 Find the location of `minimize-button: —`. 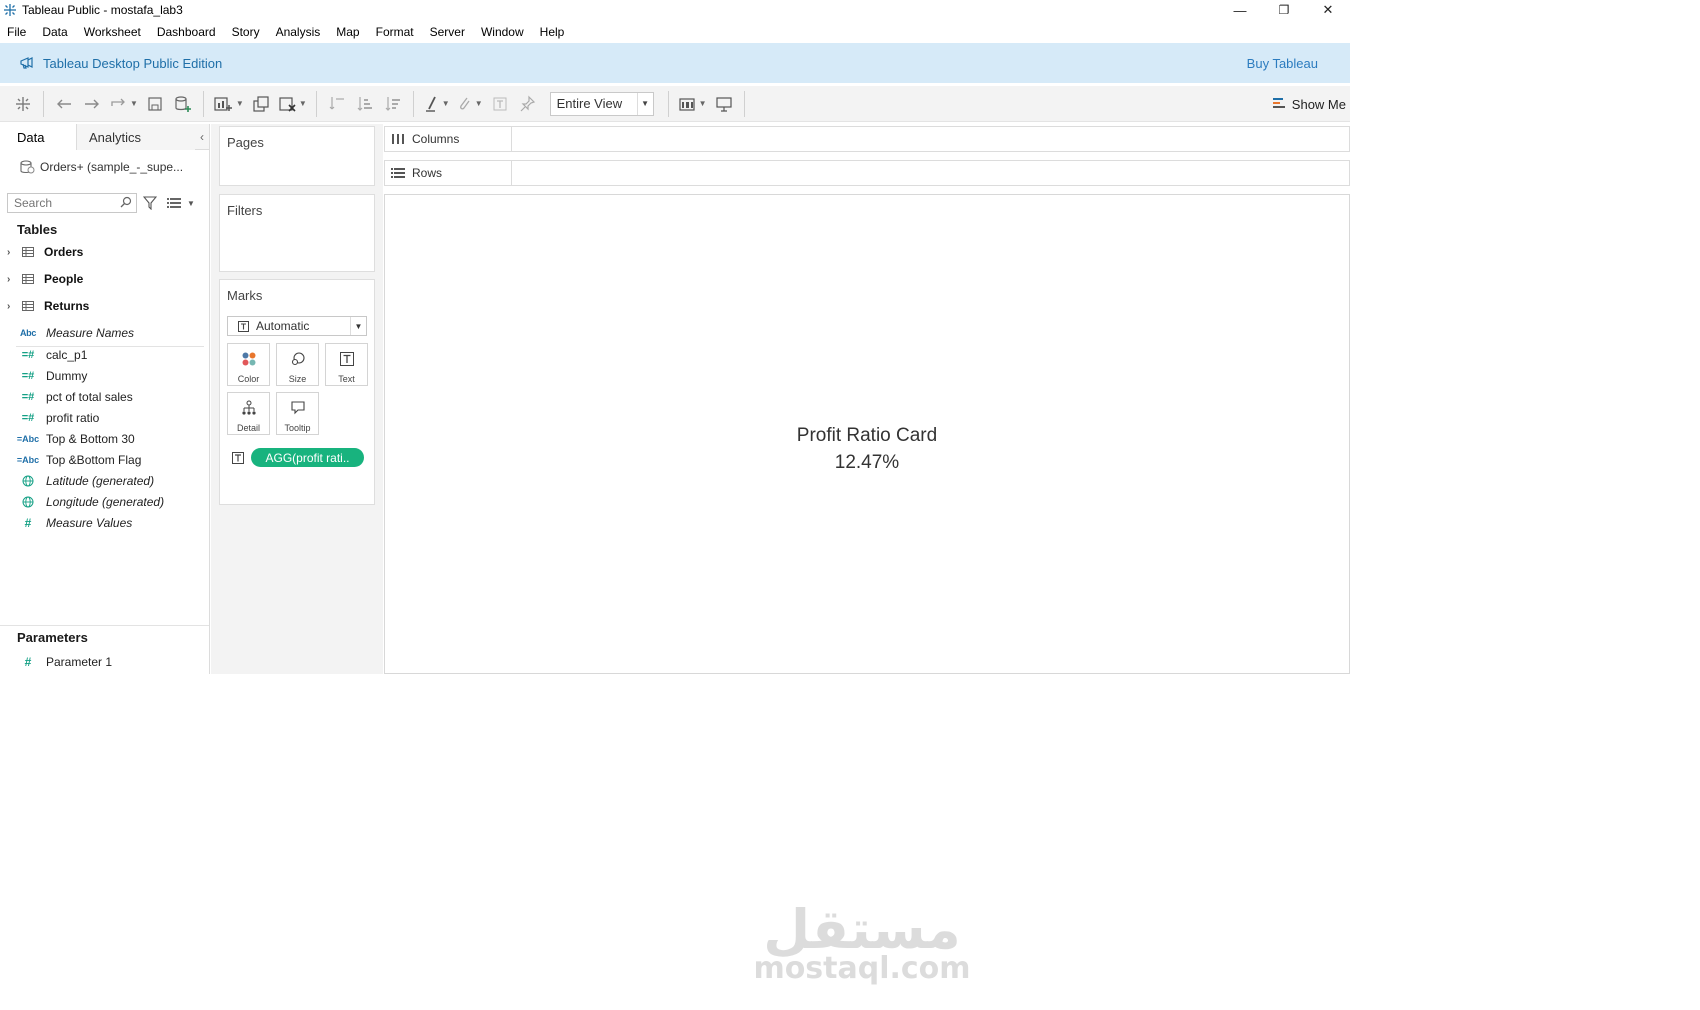

minimize-button: — is located at coordinates (1240, 10).